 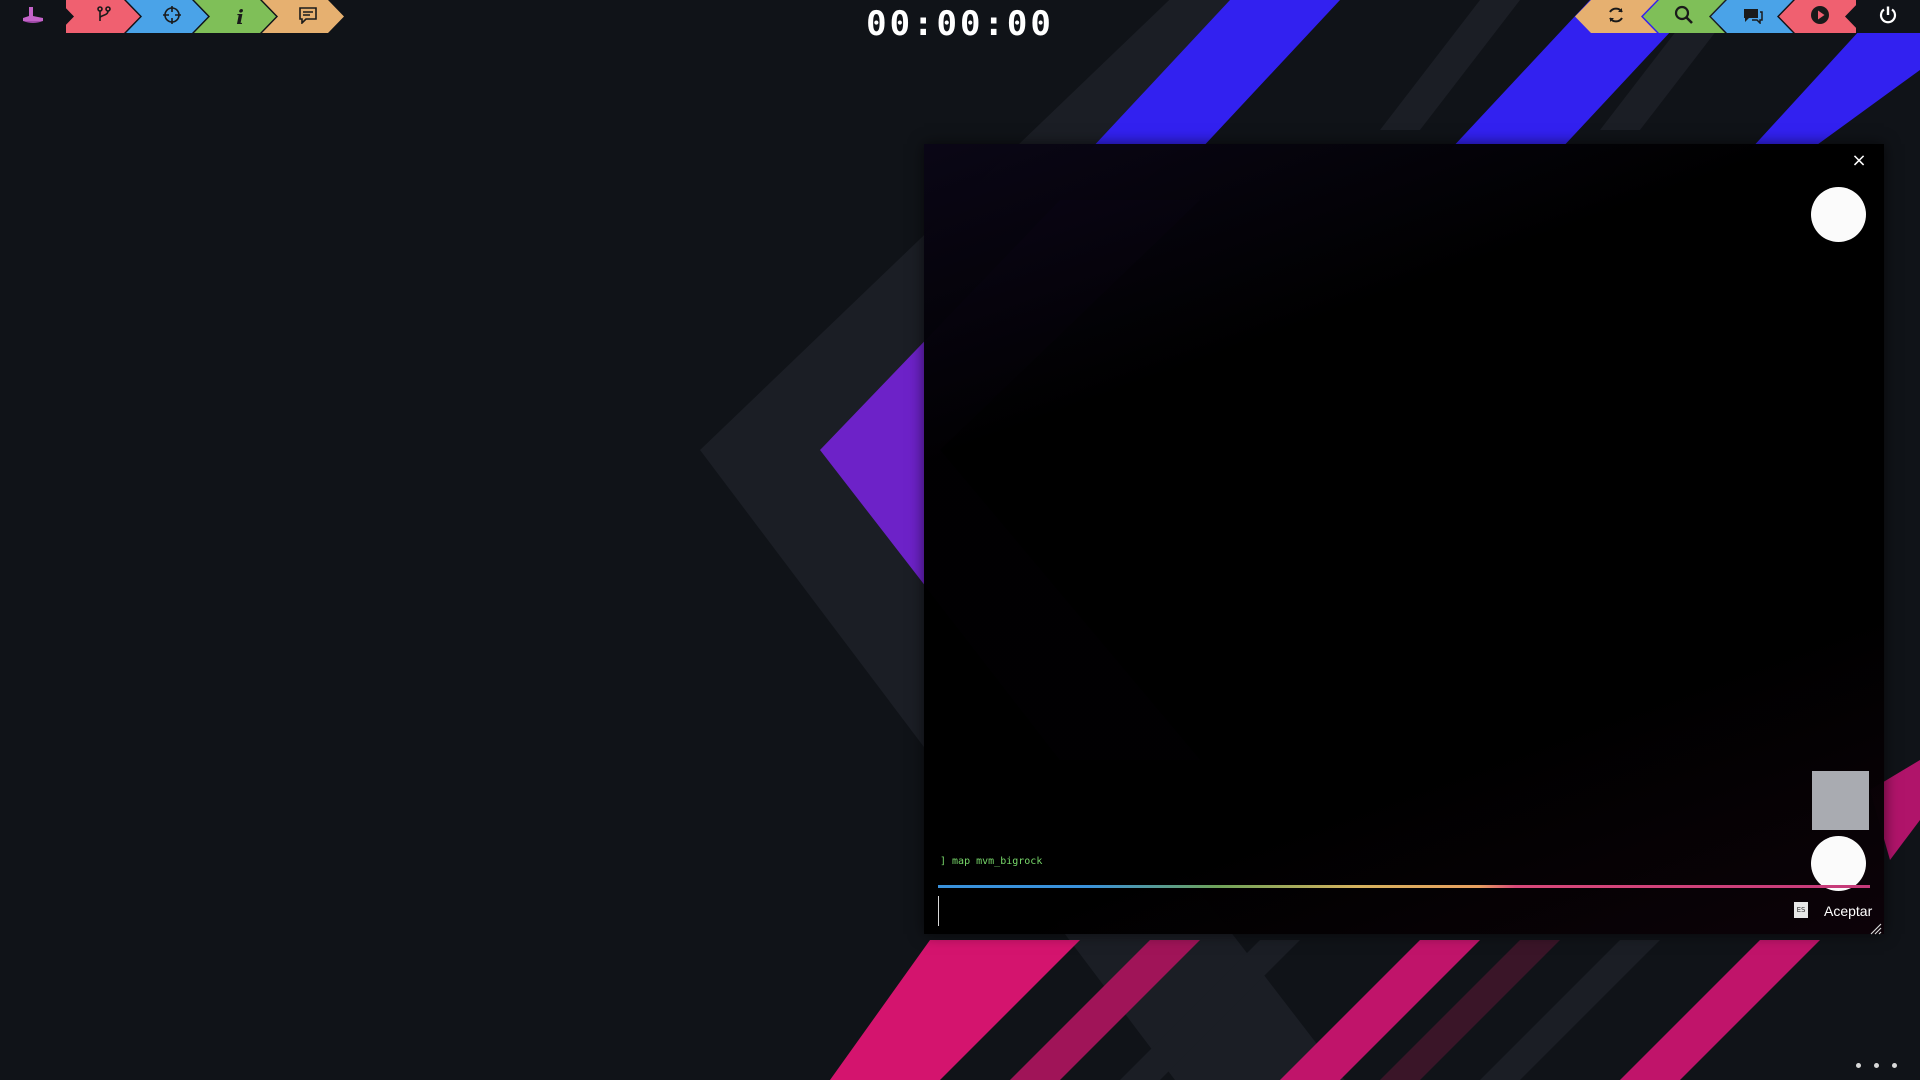 What do you see at coordinates (240, 16) in the screenshot?
I see `info-icon: i` at bounding box center [240, 16].